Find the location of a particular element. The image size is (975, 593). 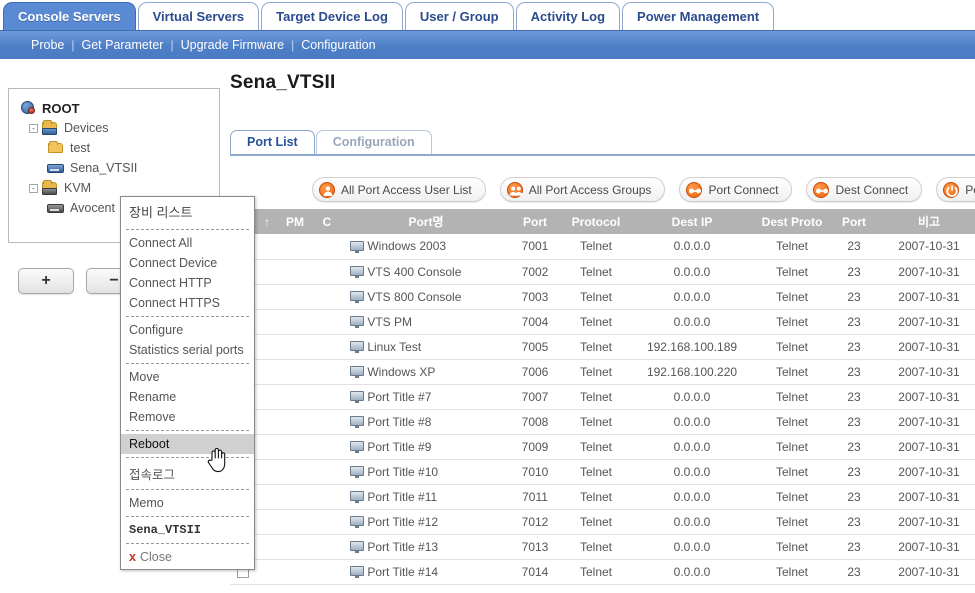

primary-tab-console-servers: Console Servers is located at coordinates (69, 16).